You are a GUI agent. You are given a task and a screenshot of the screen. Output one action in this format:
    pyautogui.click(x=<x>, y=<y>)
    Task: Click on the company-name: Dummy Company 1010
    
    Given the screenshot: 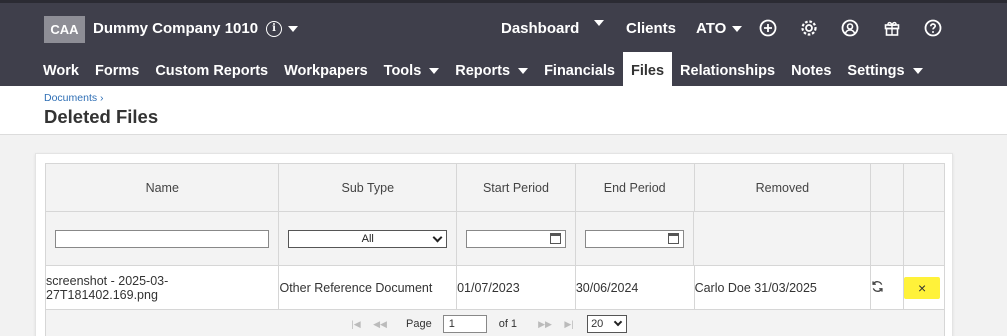 What is the action you would take?
    pyautogui.click(x=176, y=28)
    